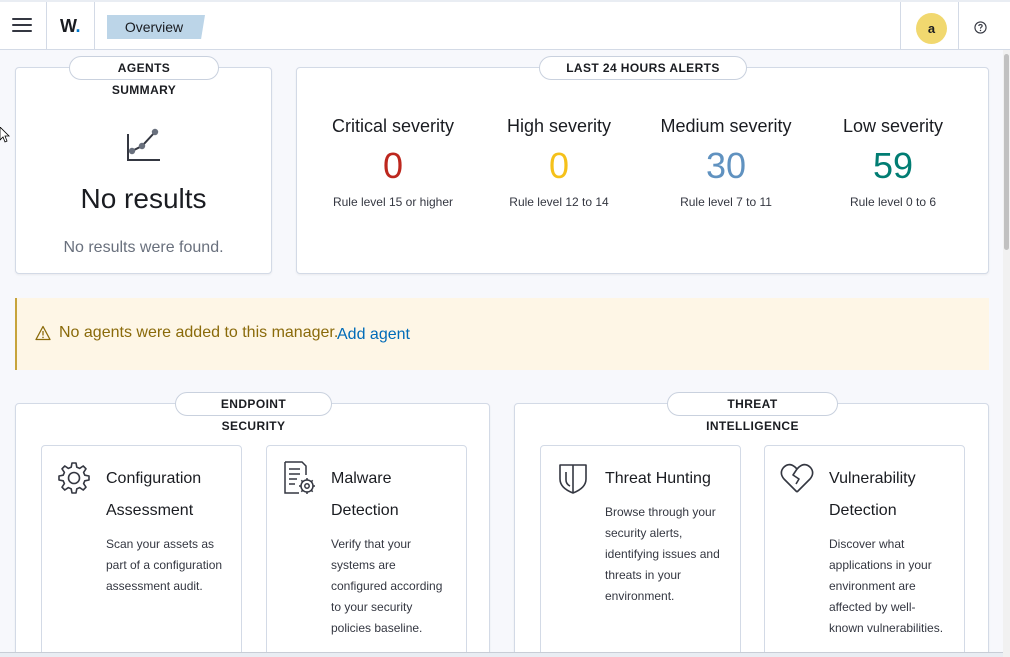 The image size is (1010, 657). Describe the element at coordinates (361, 478) in the screenshot. I see `card-title-line: Malware` at that location.